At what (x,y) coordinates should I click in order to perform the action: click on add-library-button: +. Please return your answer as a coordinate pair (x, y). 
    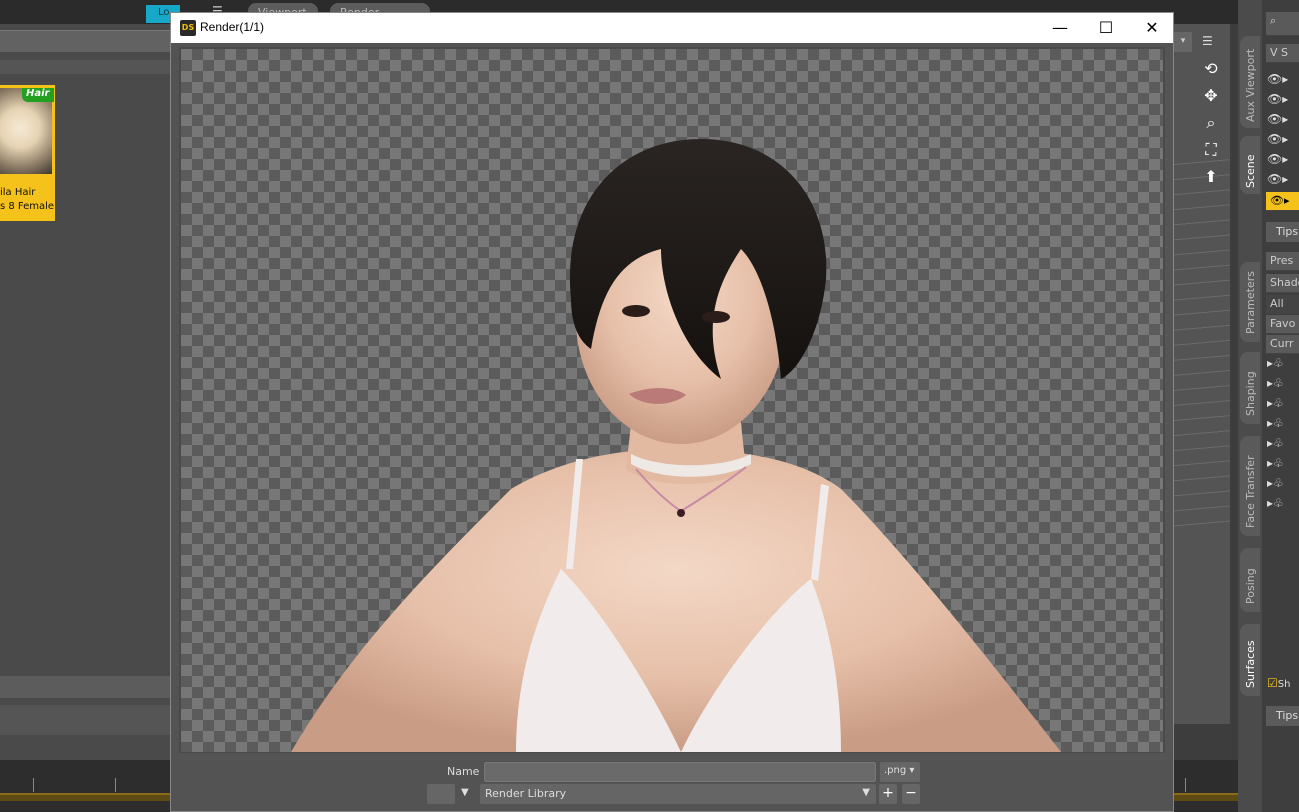
    Looking at the image, I should click on (888, 794).